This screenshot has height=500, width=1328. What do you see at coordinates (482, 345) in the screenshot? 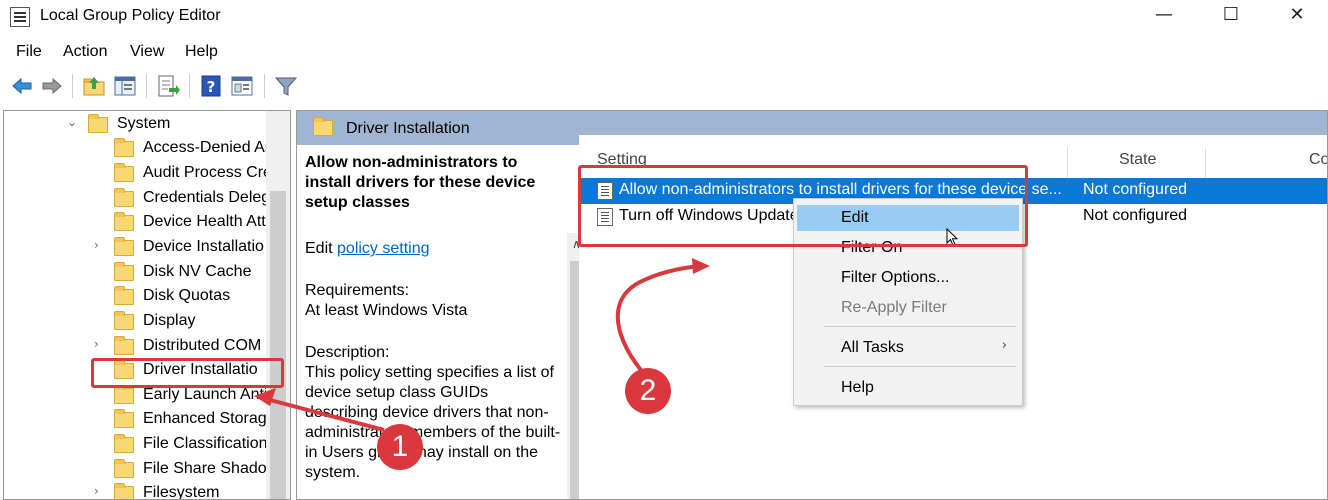
I see `annotation-arrows` at bounding box center [482, 345].